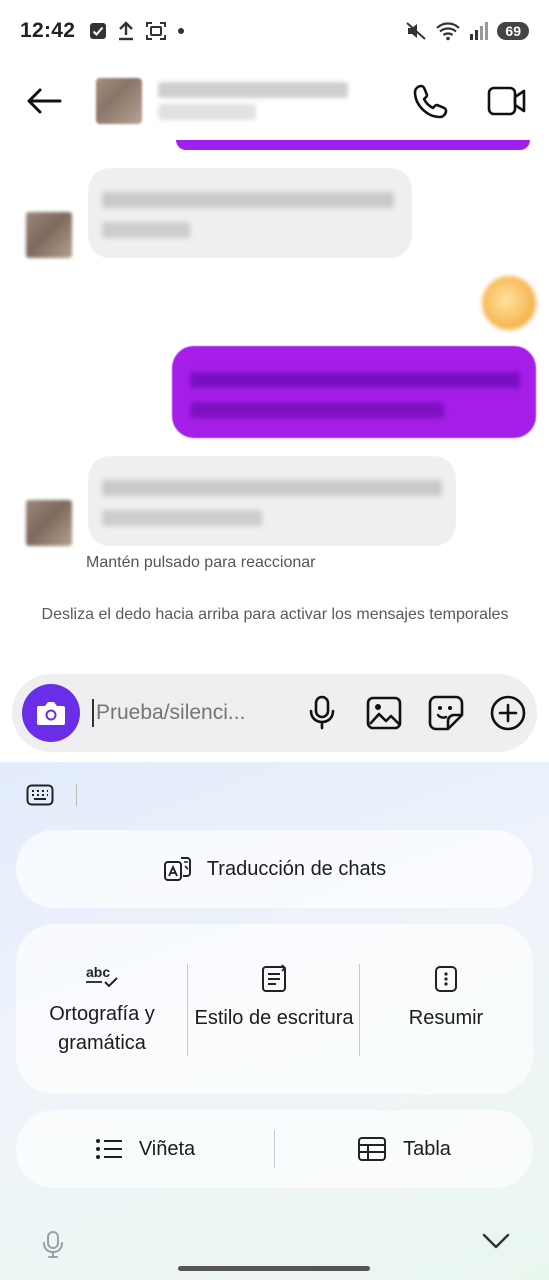  What do you see at coordinates (201, 562) in the screenshot?
I see `hold-to-react-hint: Mantén pulsado para reaccionar` at bounding box center [201, 562].